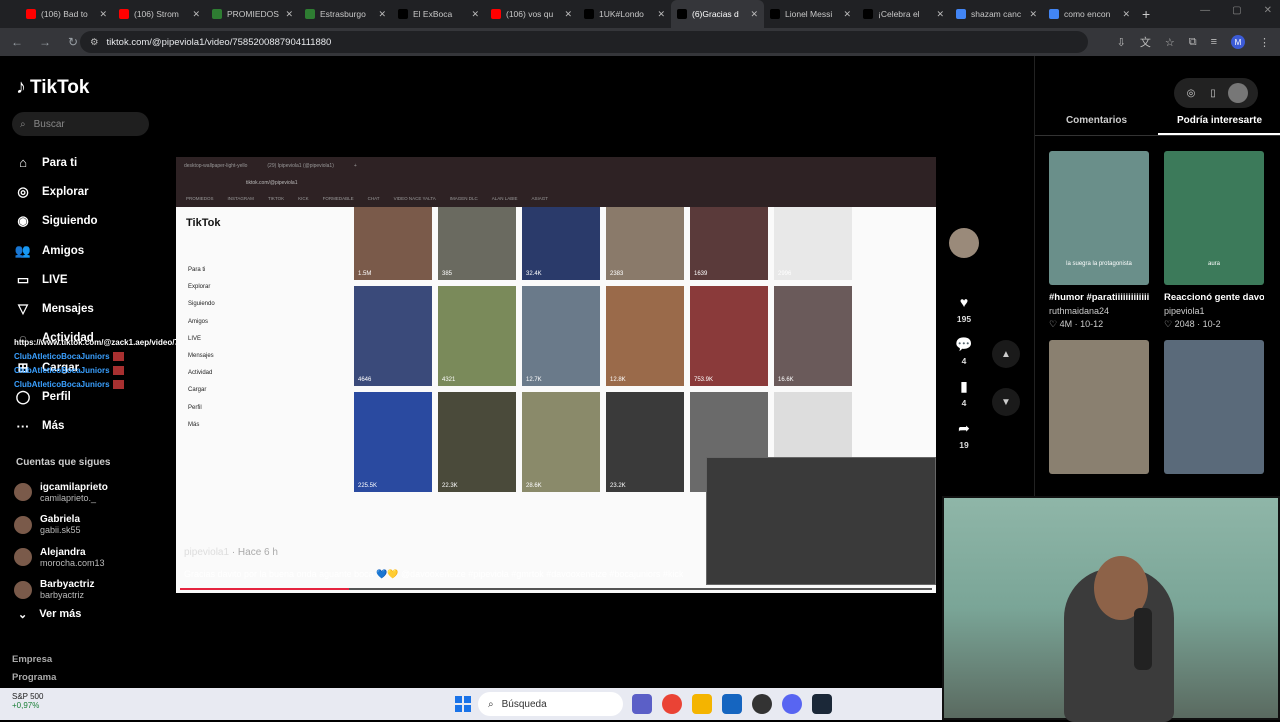 The image size is (1280, 722). Describe the element at coordinates (1193, 42) in the screenshot. I see `extensions-icon: ⧉` at that location.